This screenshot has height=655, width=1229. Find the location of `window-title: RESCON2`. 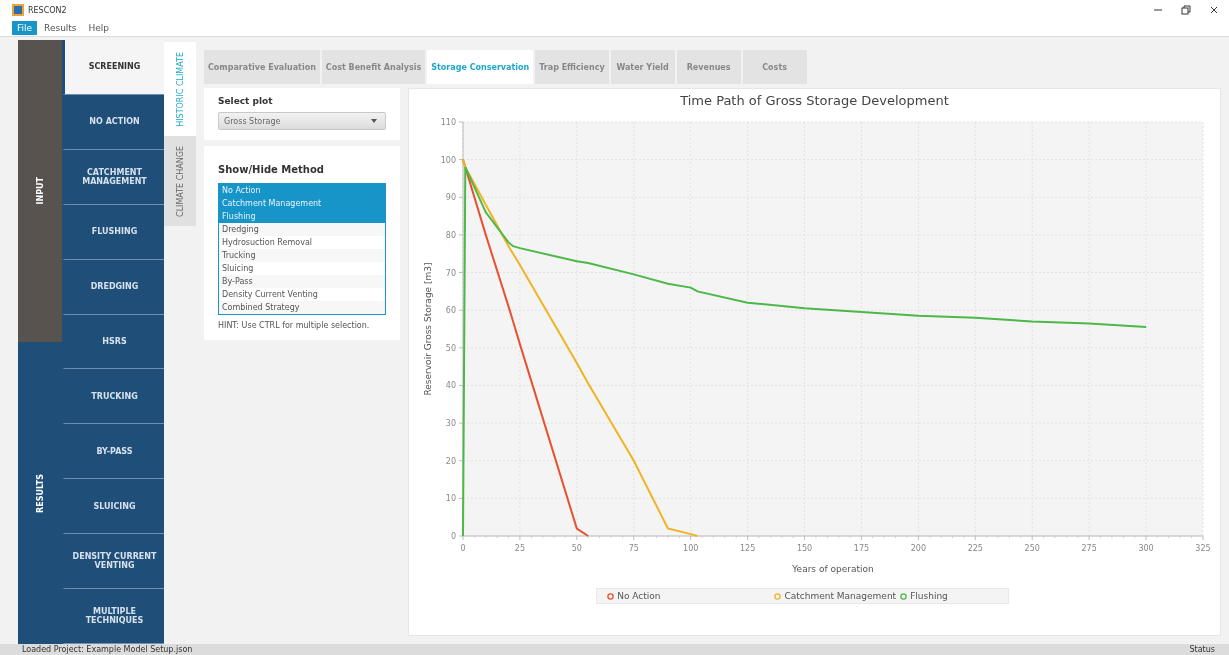

window-title: RESCON2 is located at coordinates (47, 10).